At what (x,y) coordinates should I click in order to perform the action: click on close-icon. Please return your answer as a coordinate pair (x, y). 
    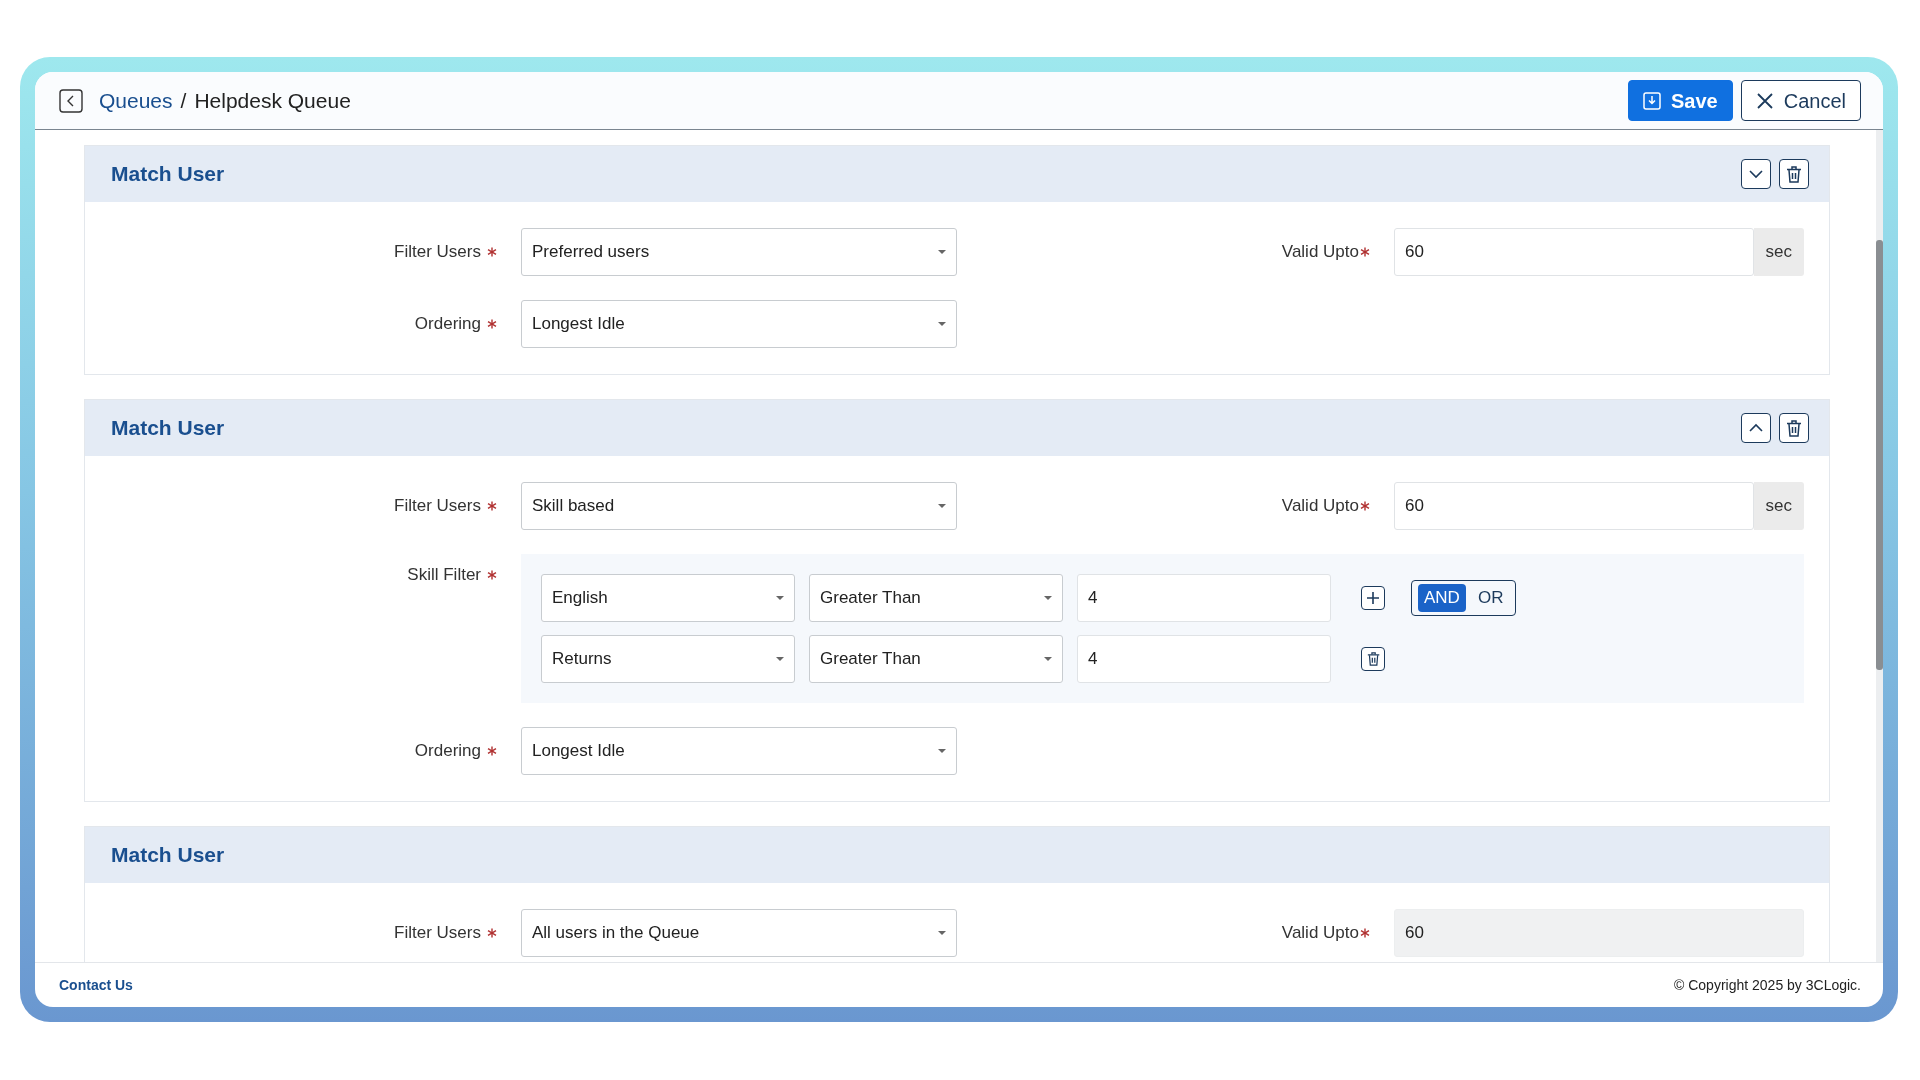
    Looking at the image, I should click on (1764, 100).